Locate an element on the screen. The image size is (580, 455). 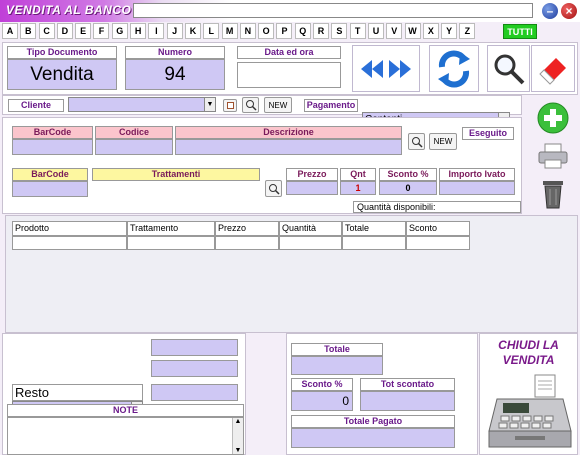
rewind-icon is located at coordinates (386, 69).